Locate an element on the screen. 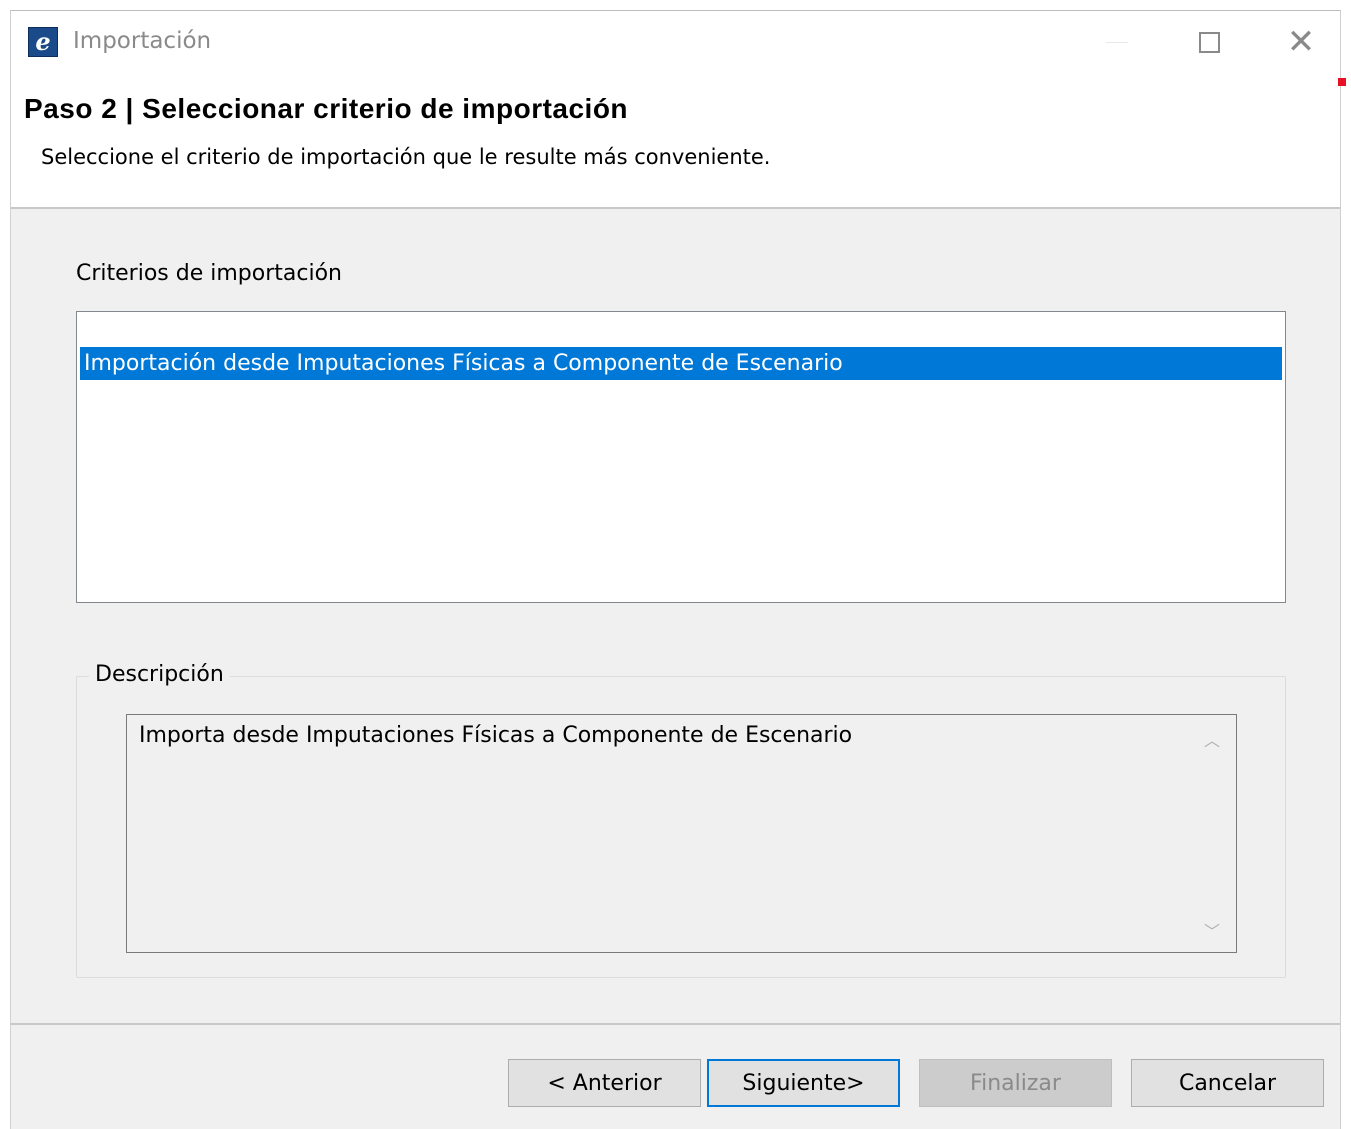 This screenshot has width=1351, height=1129. footer-separator is located at coordinates (675, 1024).